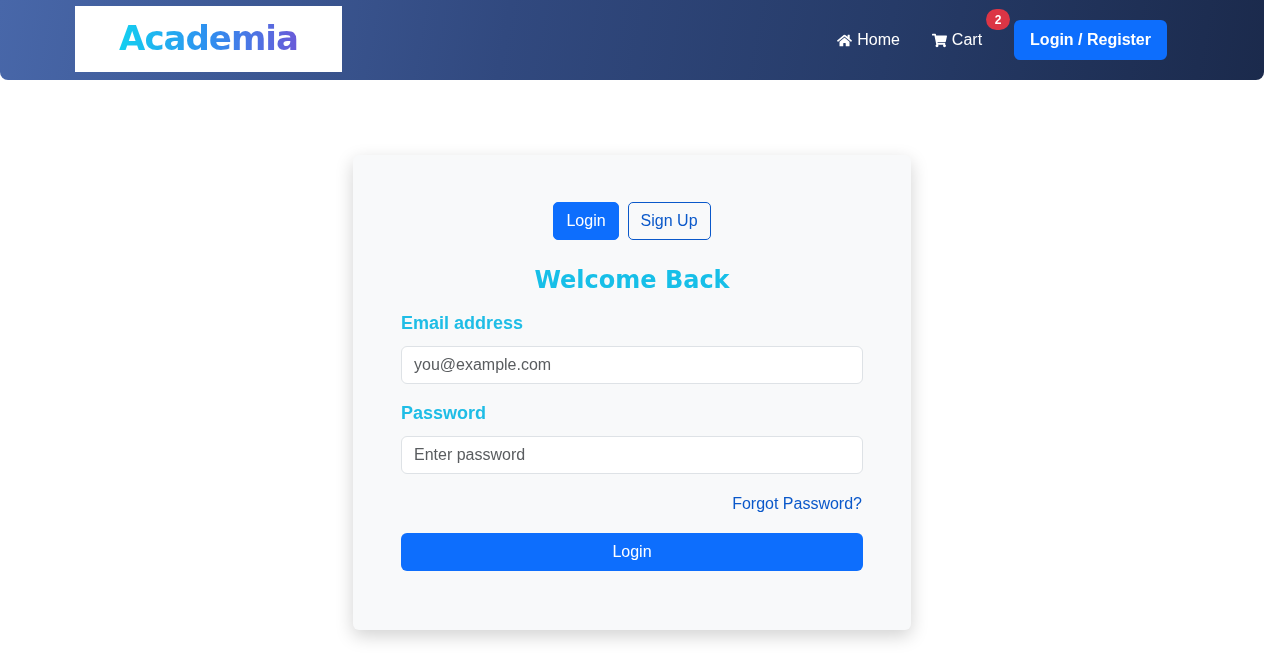  I want to click on field-label: Password, so click(444, 413).